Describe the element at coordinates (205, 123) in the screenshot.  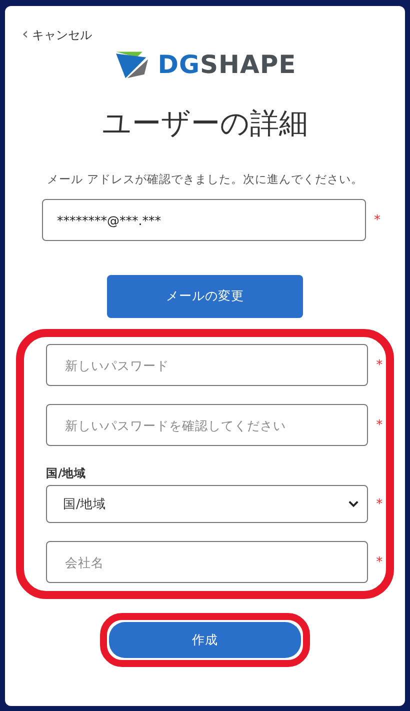
I see `page-title: ユーザーの詳細` at that location.